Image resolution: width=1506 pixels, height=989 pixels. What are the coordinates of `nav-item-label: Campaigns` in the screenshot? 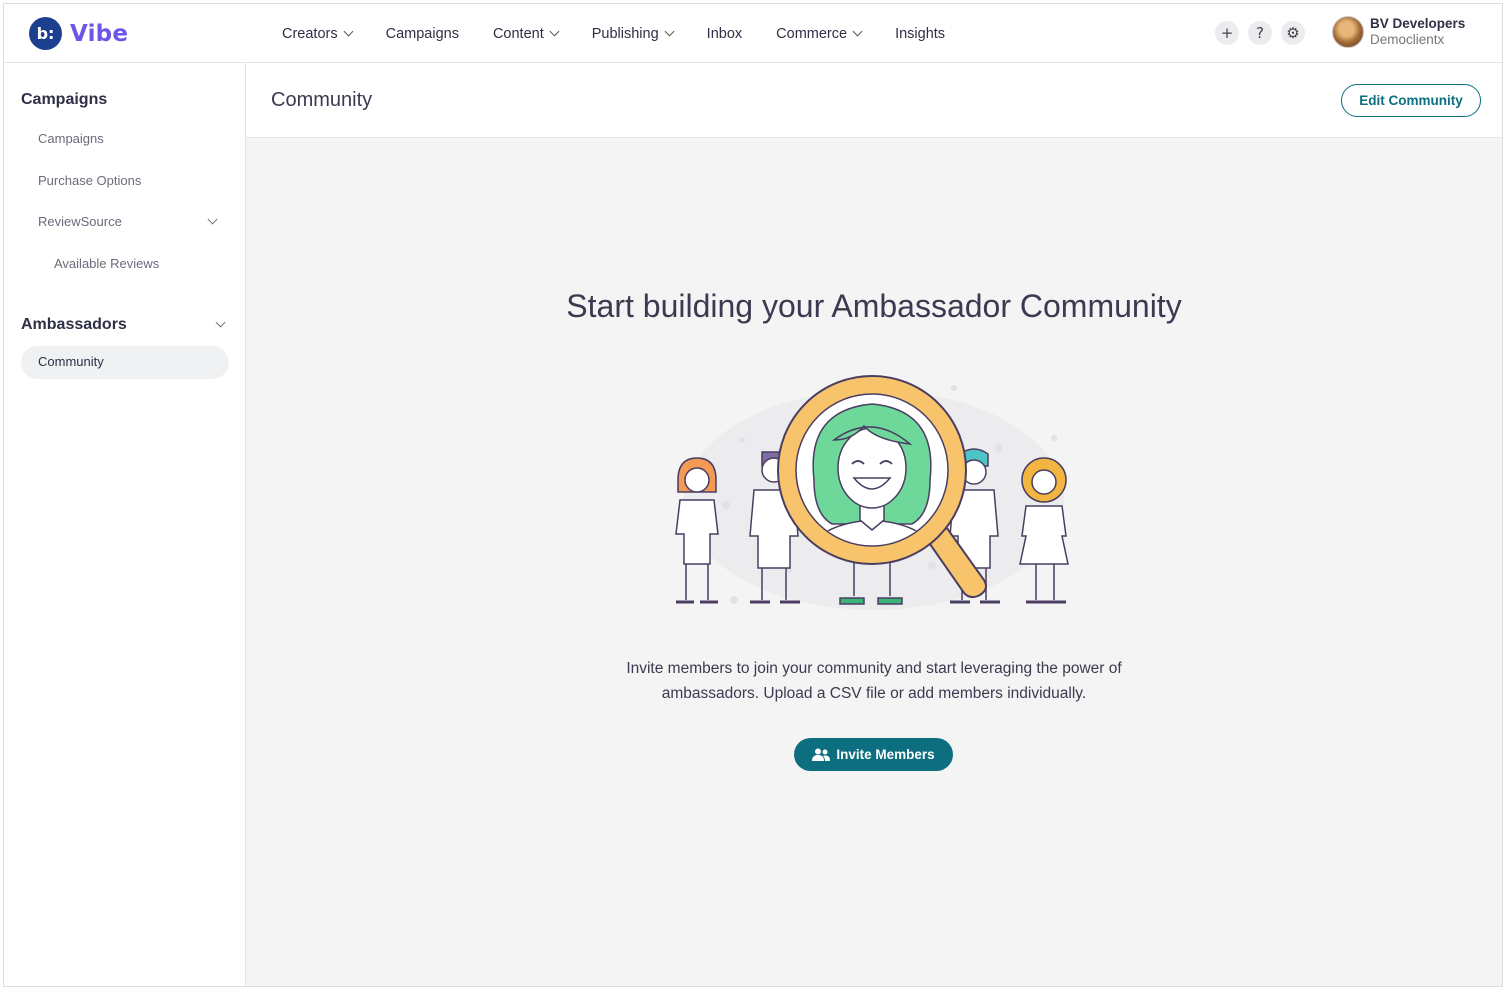 It's located at (422, 33).